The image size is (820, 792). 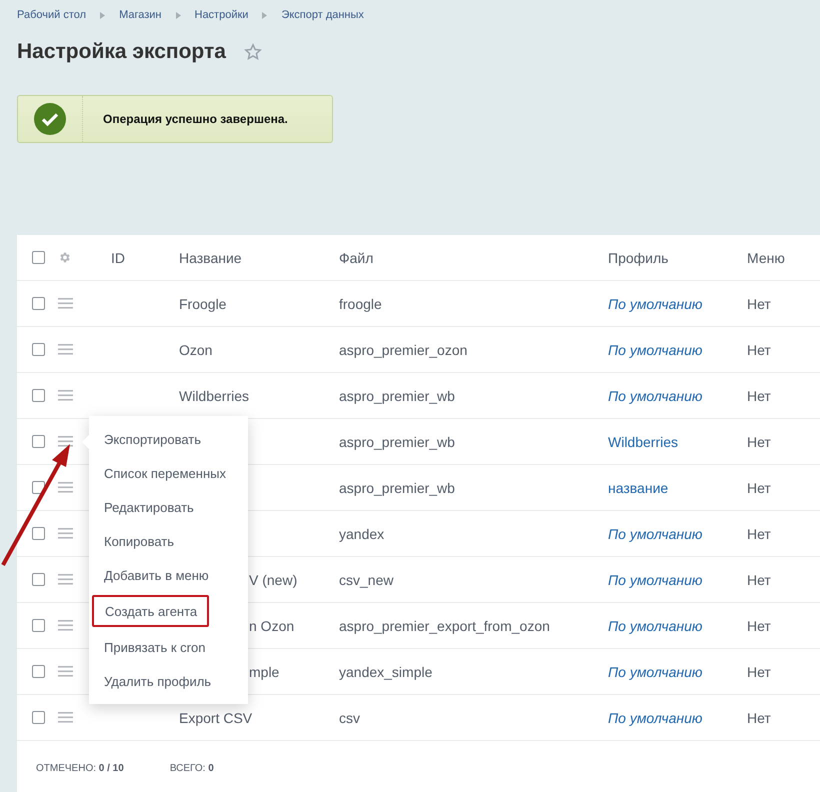 What do you see at coordinates (445, 626) in the screenshot?
I see `file-cell-text: aspro_premier_export_from_ozon` at bounding box center [445, 626].